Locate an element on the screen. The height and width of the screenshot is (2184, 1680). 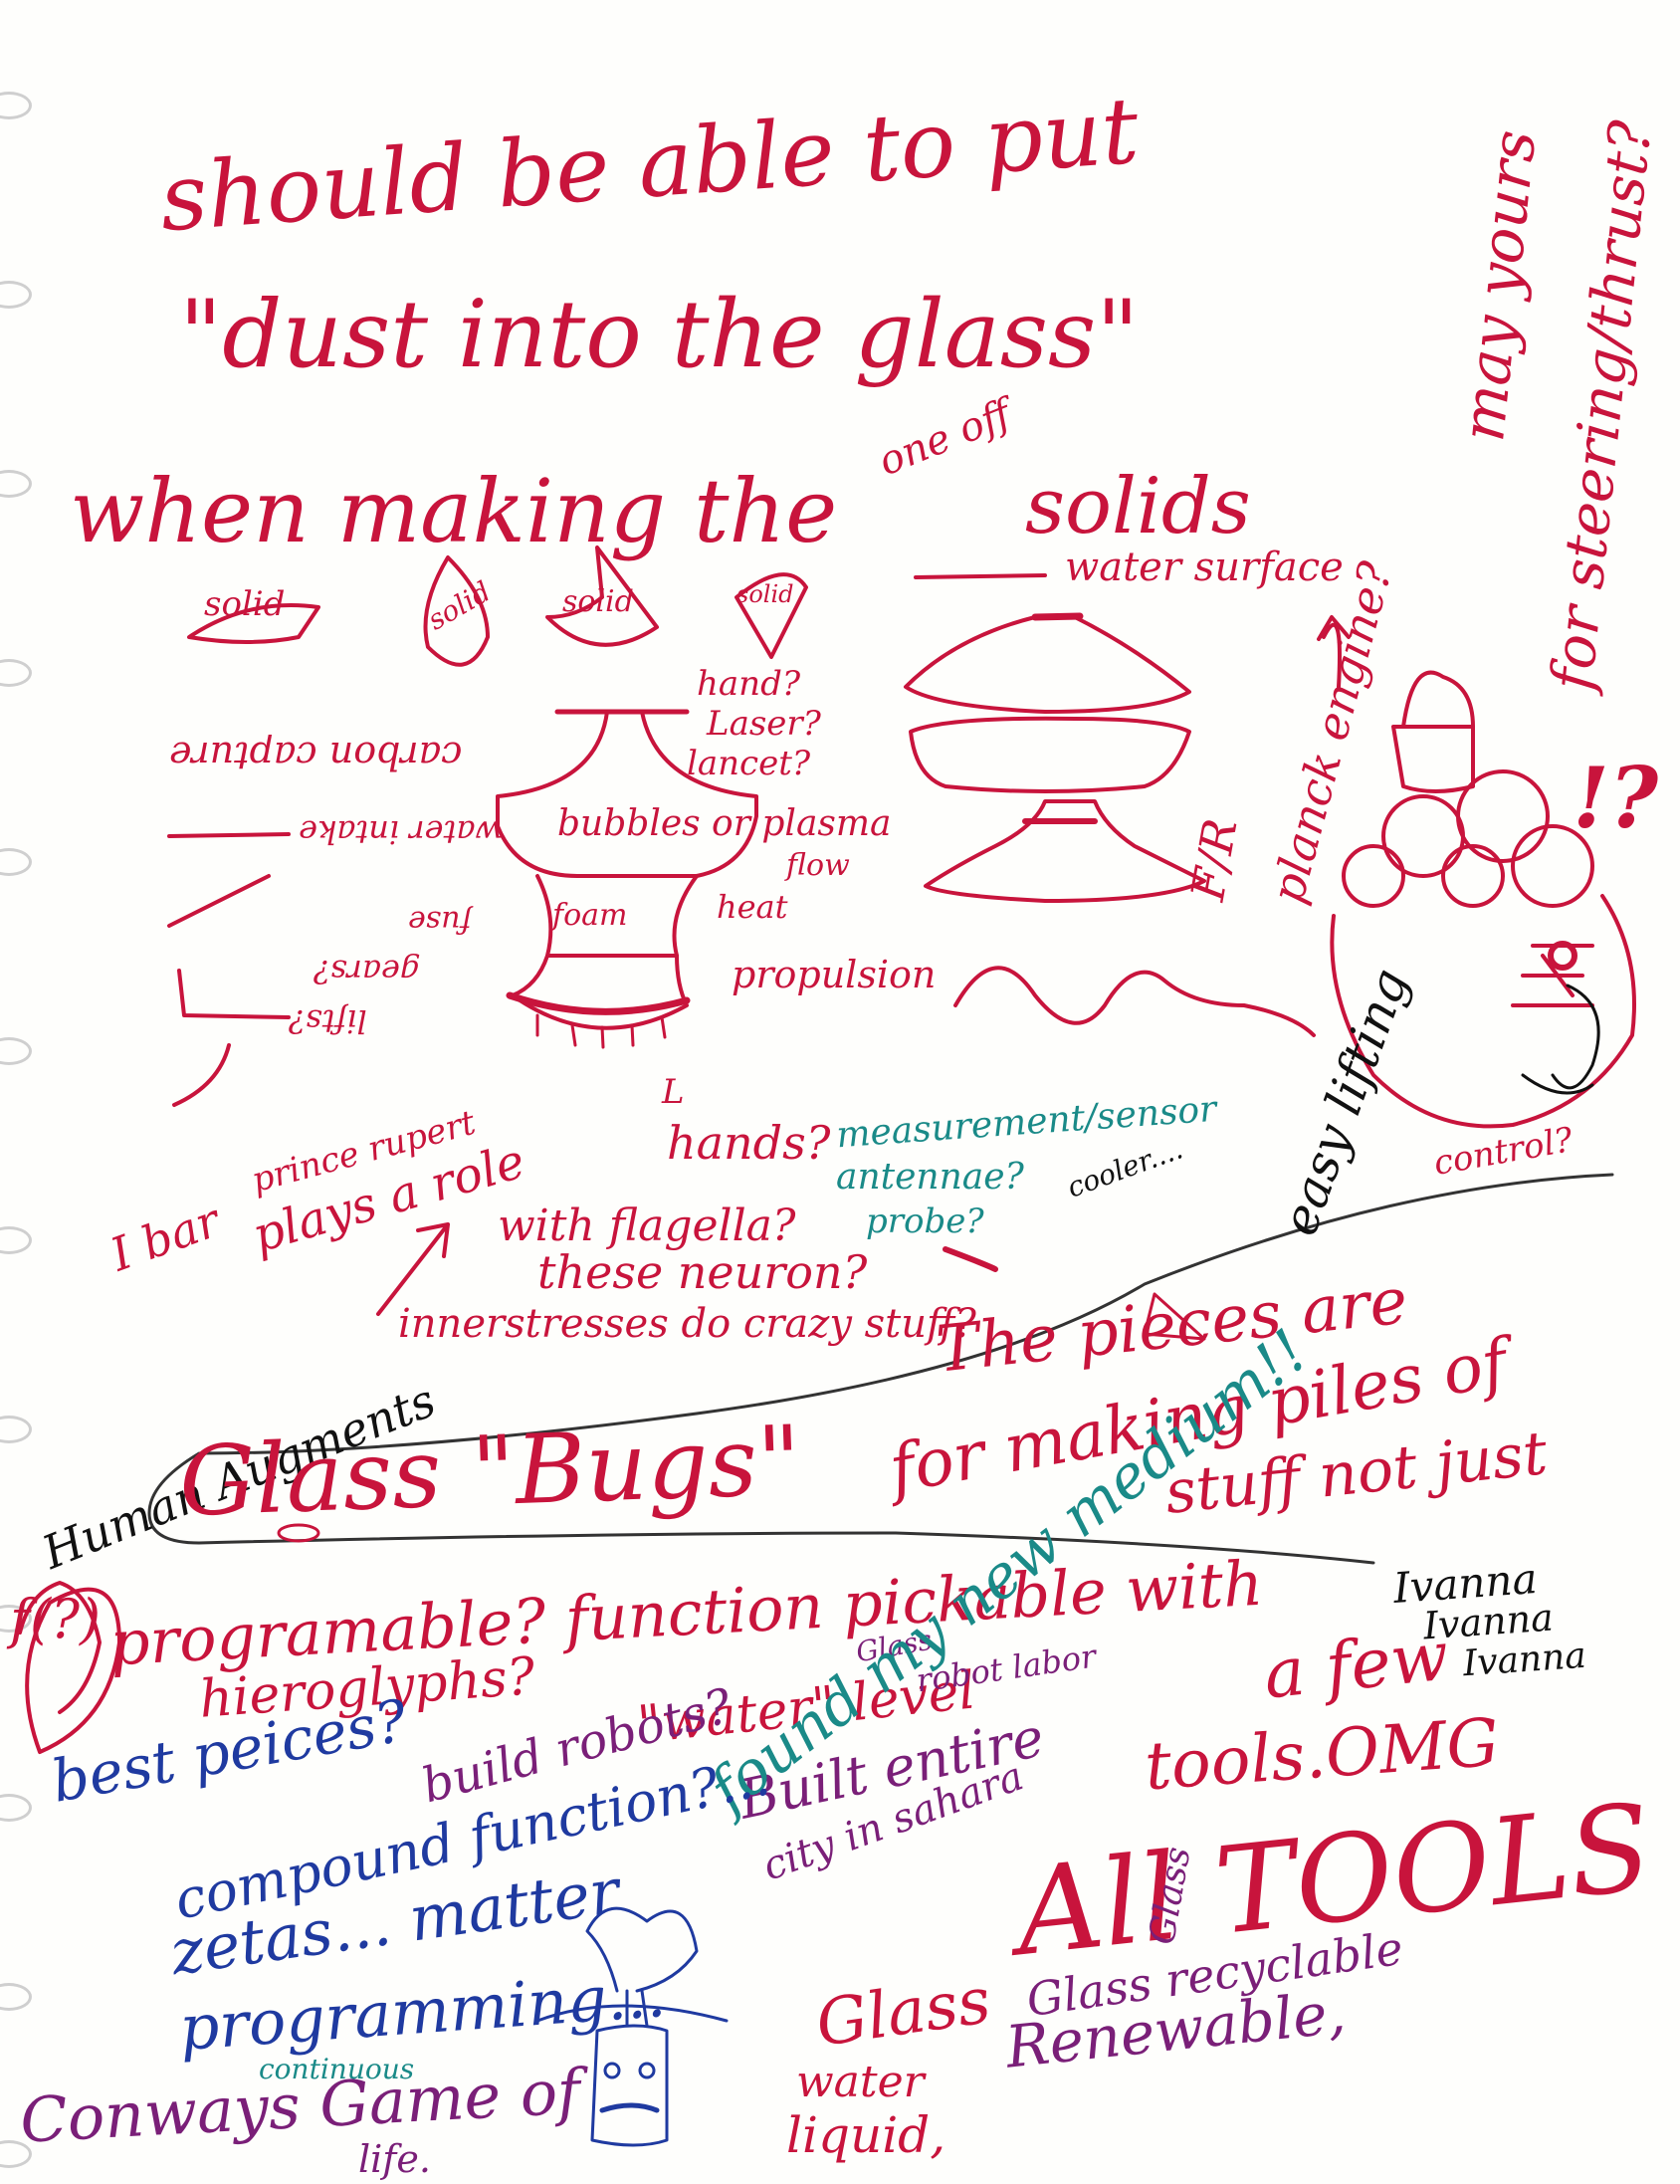
probe-text: probe? is located at coordinates (925, 1221).